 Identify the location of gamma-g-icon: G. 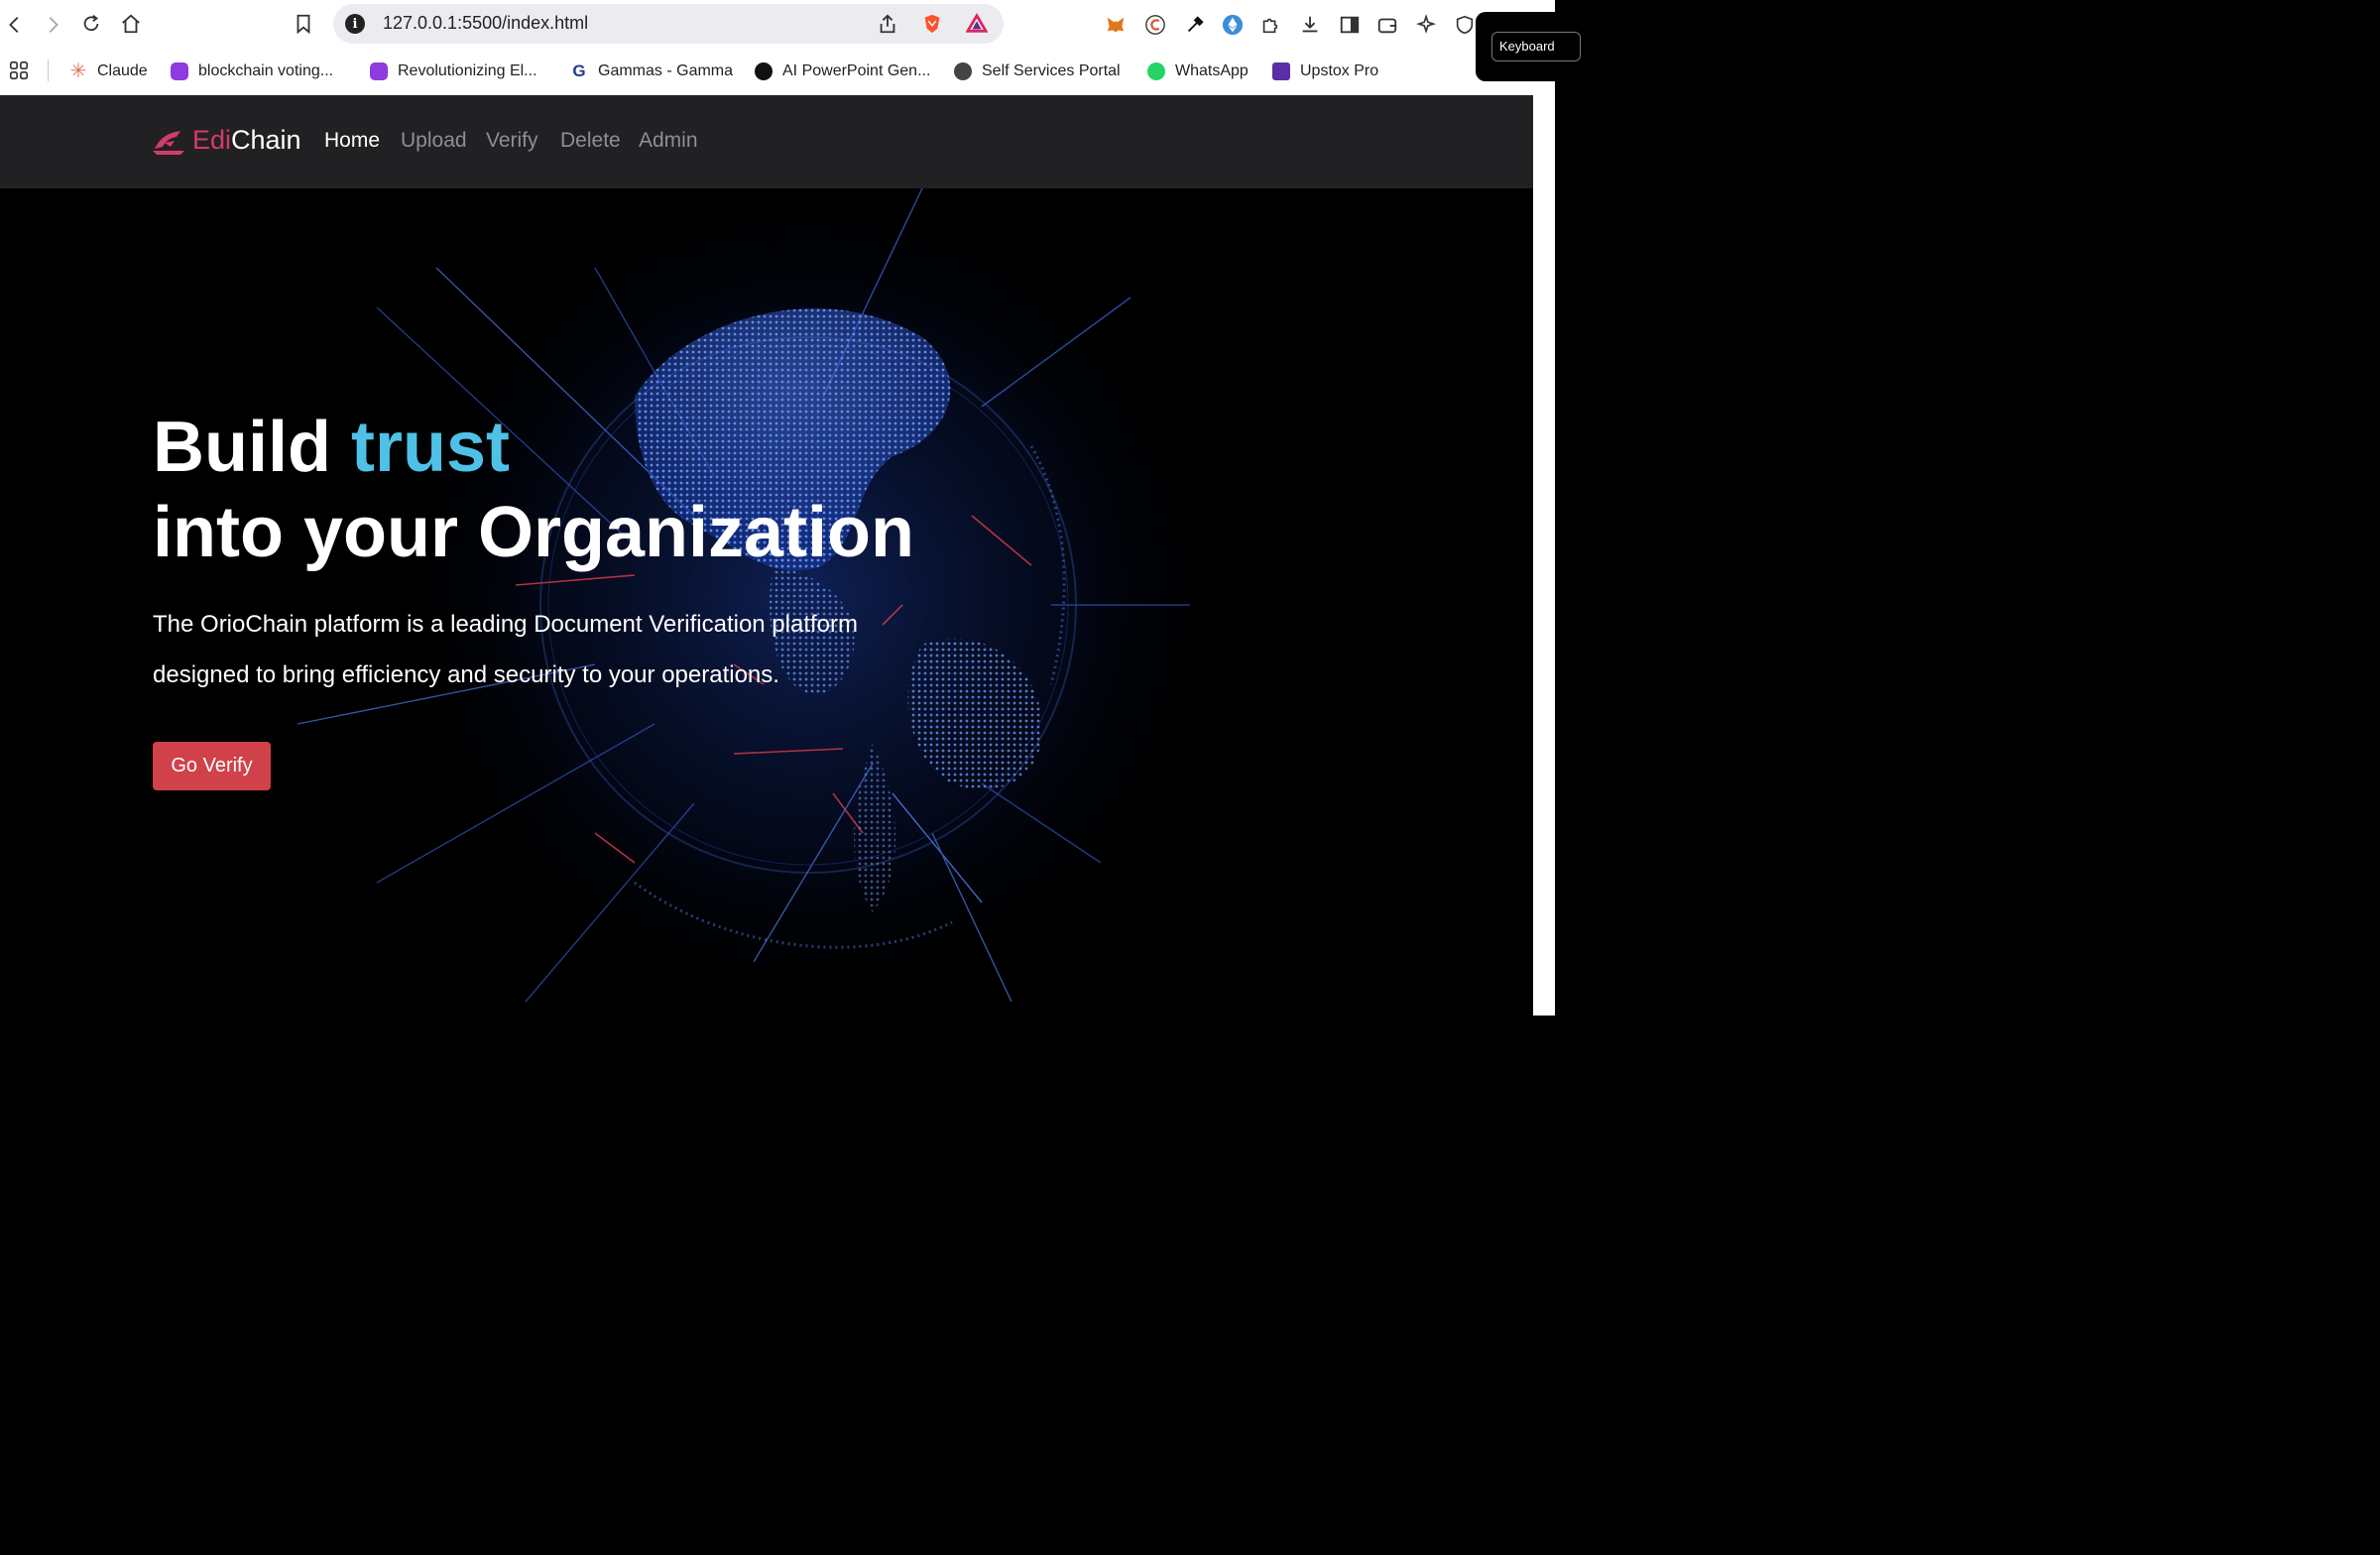
(579, 70).